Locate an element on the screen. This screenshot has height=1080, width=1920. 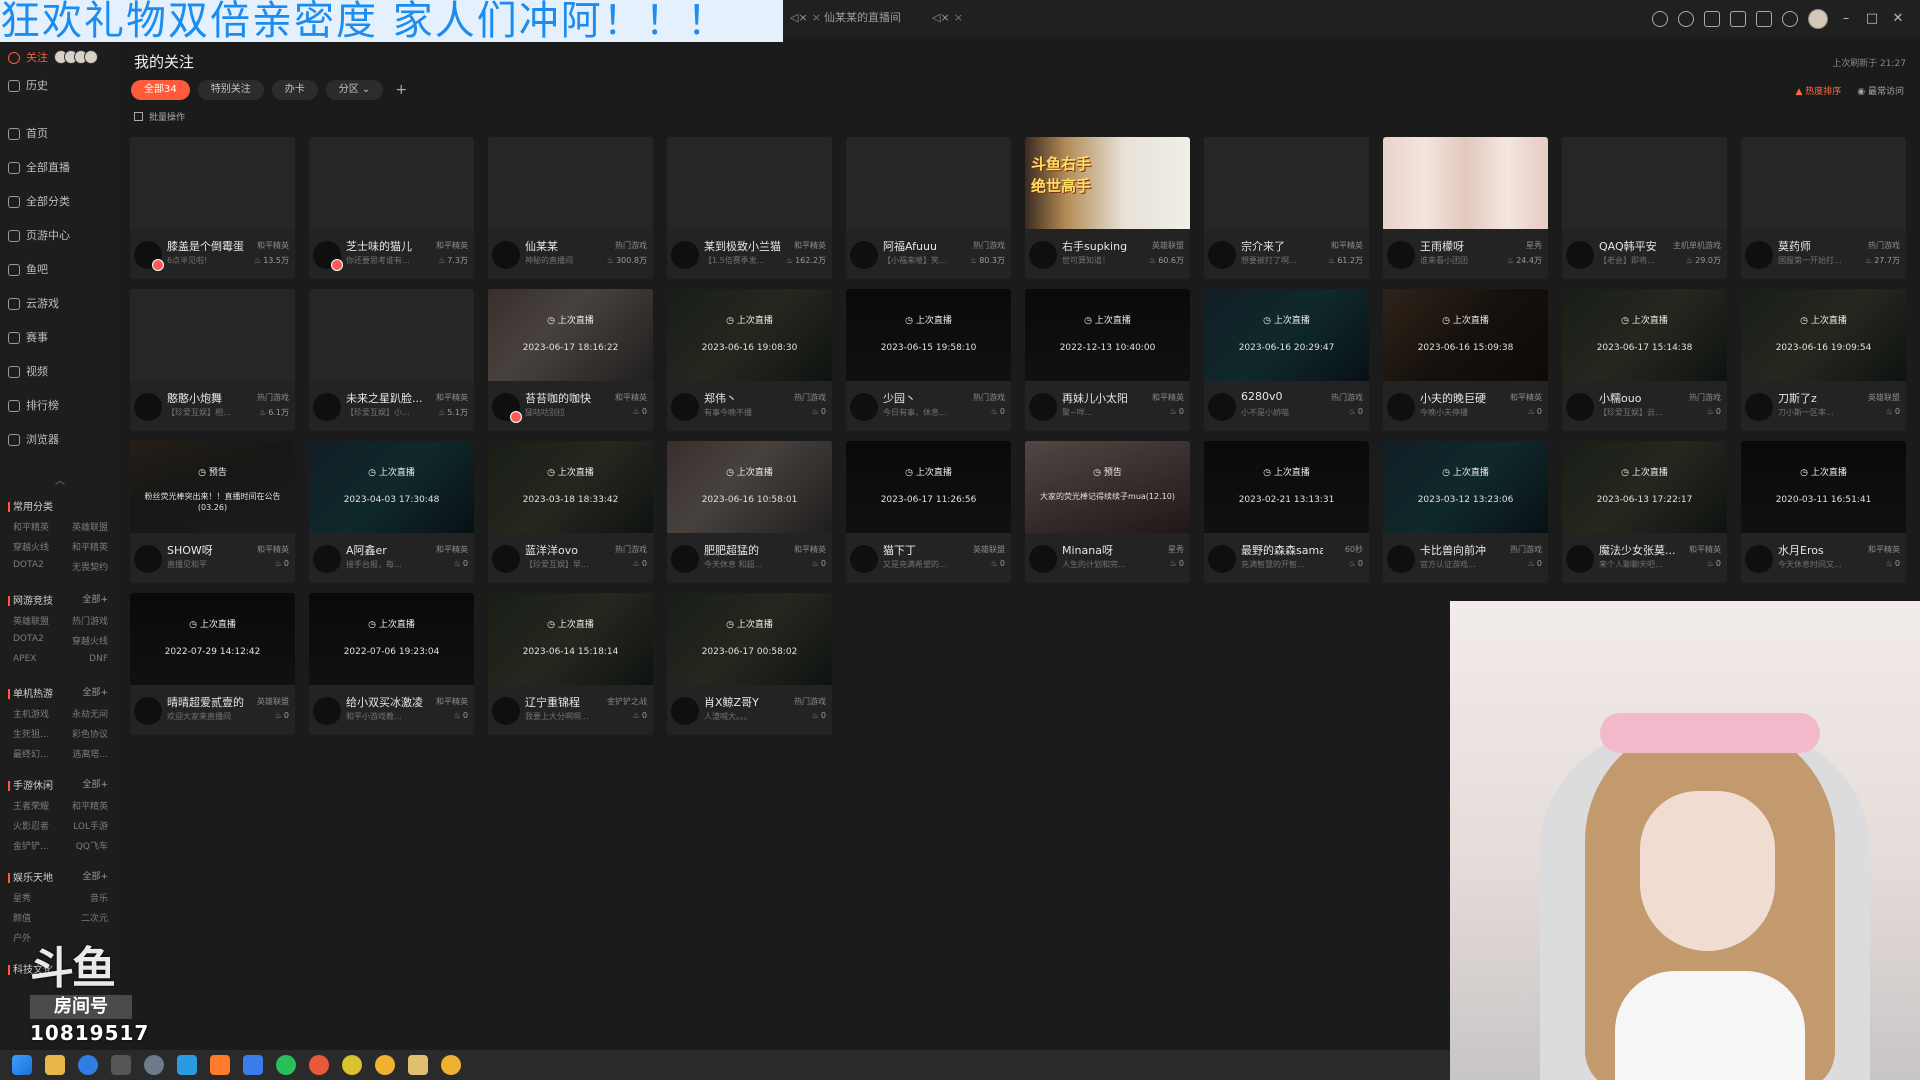
category-header: 网游竞技 全部+ is located at coordinates (58, 599).